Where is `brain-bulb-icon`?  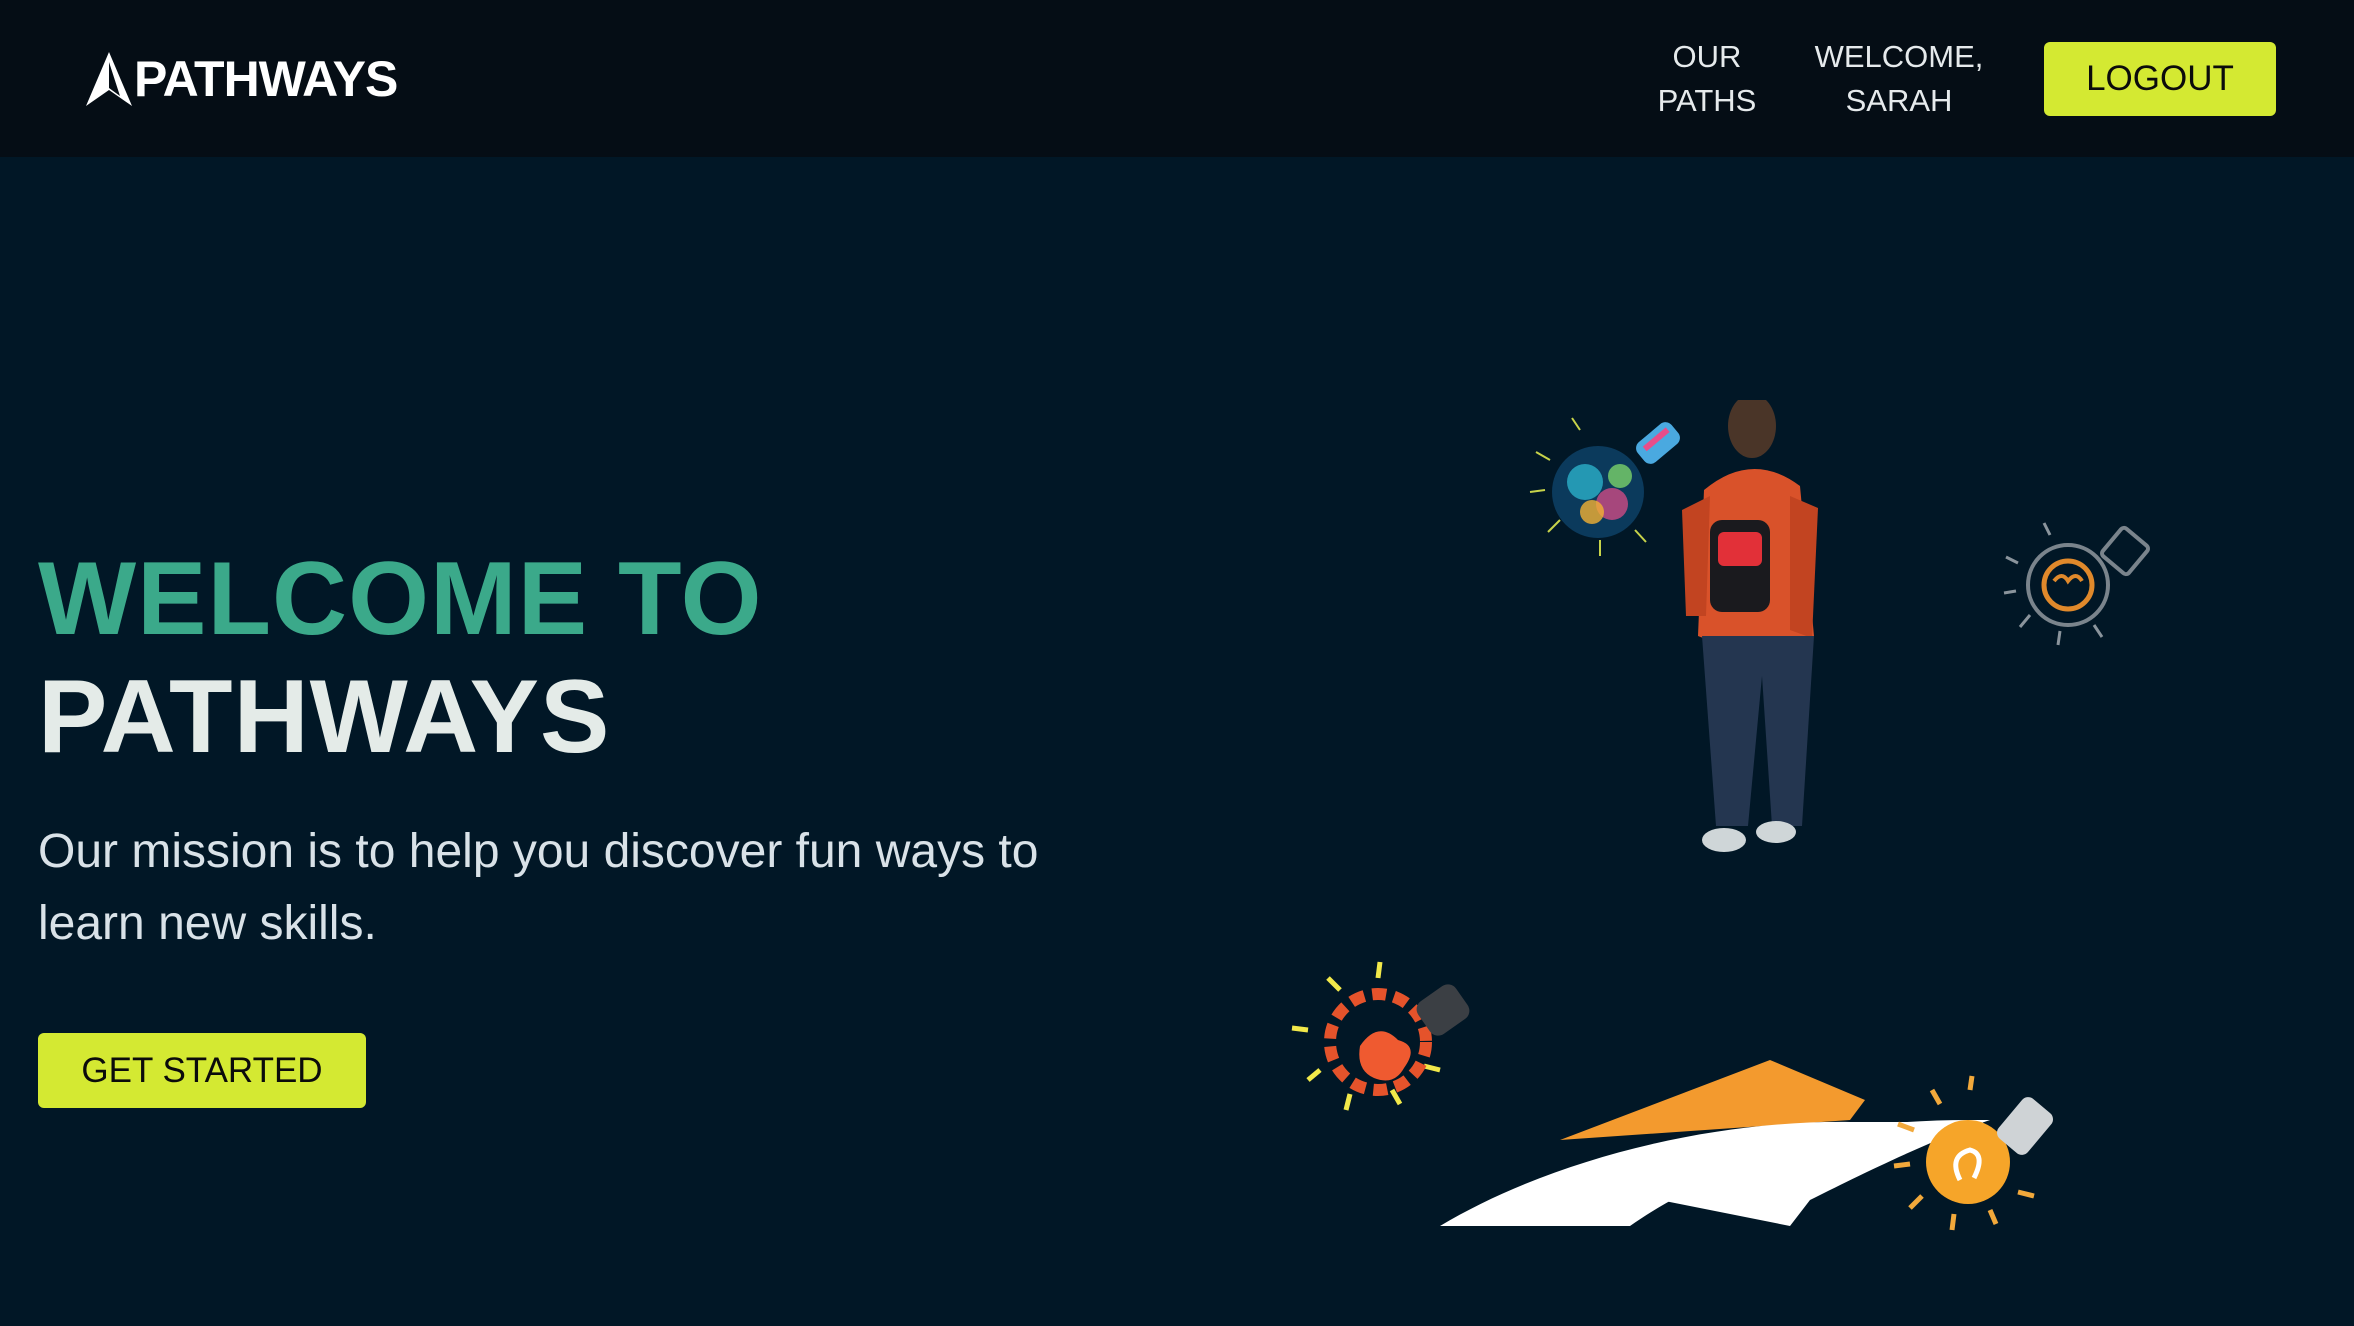 brain-bulb-icon is located at coordinates (2076, 584).